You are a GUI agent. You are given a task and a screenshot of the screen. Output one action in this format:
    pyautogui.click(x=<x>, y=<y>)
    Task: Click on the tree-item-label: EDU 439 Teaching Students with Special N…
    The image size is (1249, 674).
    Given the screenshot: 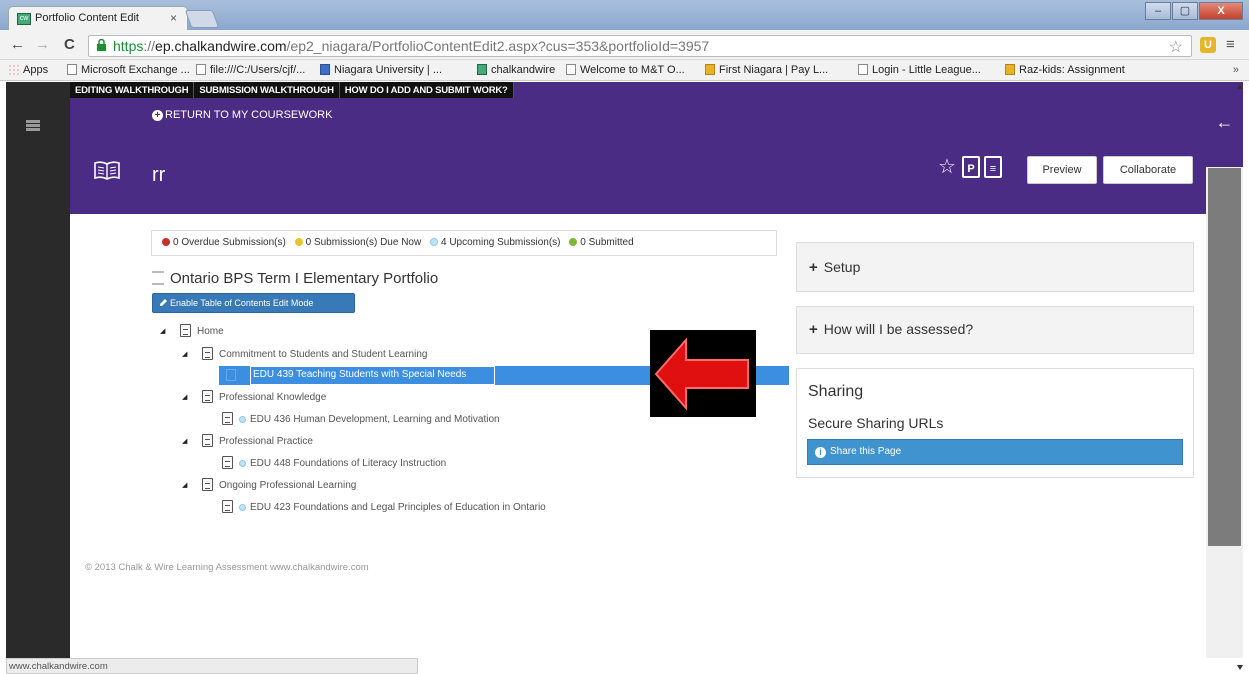 What is the action you would take?
    pyautogui.click(x=360, y=374)
    